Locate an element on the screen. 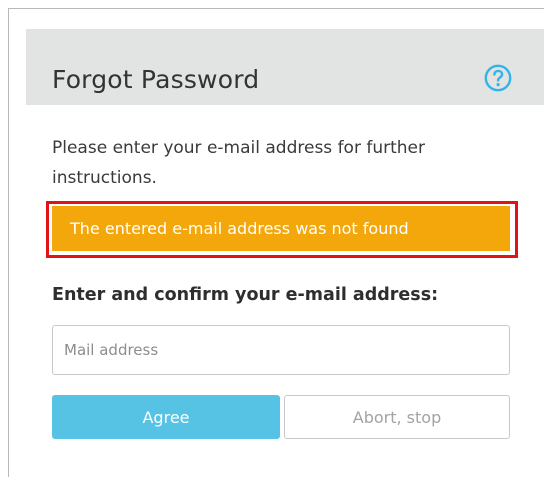 The image size is (544, 477). top-border-line is located at coordinates (276, 8).